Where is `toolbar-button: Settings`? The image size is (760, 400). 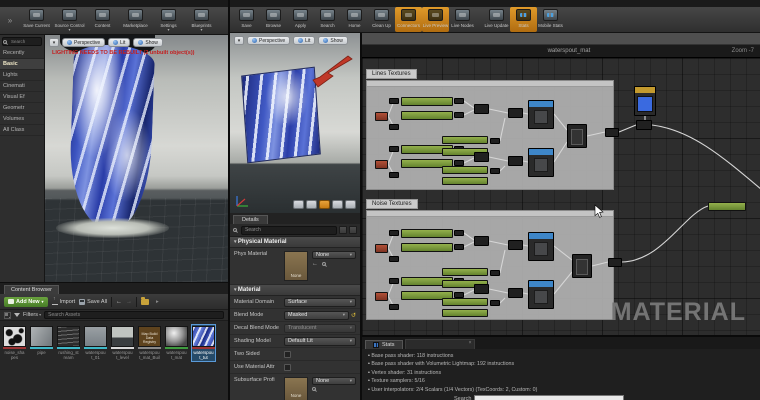 toolbar-button: Settings is located at coordinates (168, 20).